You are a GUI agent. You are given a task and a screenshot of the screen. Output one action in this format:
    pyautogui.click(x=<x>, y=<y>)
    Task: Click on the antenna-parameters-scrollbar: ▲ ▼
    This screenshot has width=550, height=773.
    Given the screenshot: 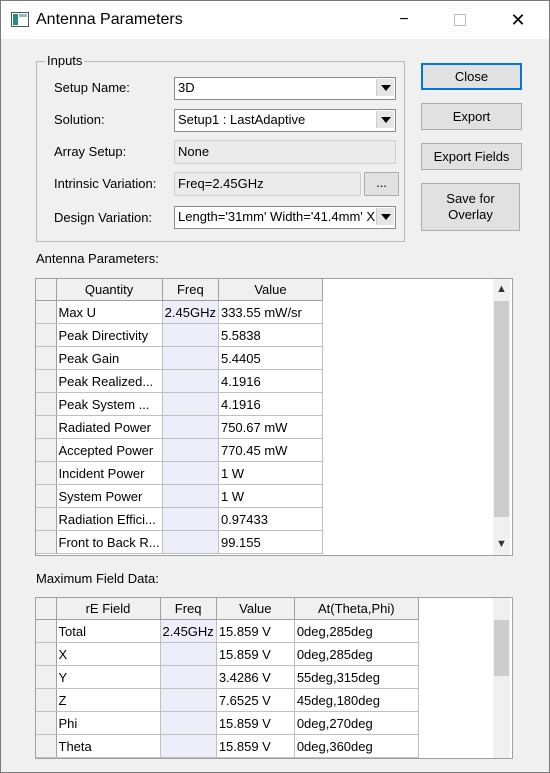 What is the action you would take?
    pyautogui.click(x=501, y=417)
    